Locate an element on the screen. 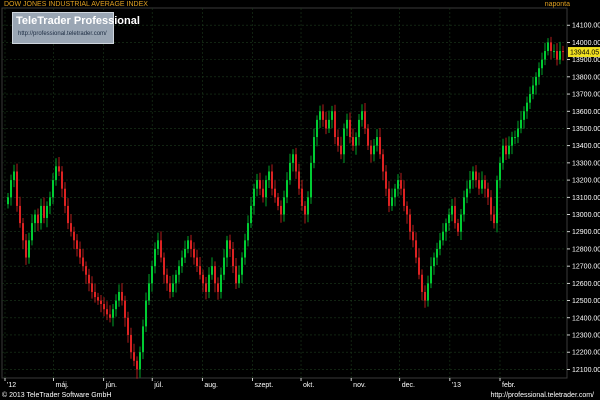  y-tick-label: 13100.00 is located at coordinates (586, 198).